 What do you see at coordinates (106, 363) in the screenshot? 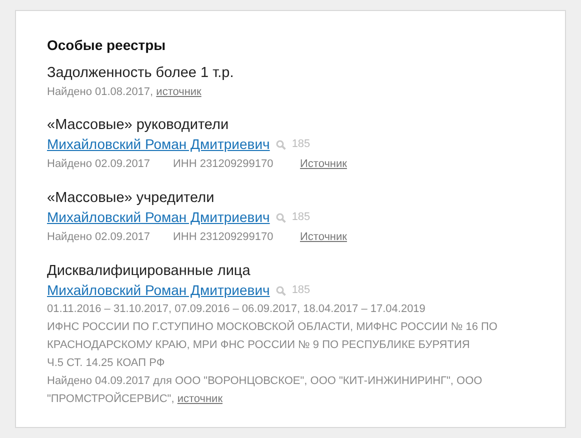
I see `detail-text: Ч.5 СТ. 14.25 КОАП РФ` at bounding box center [106, 363].